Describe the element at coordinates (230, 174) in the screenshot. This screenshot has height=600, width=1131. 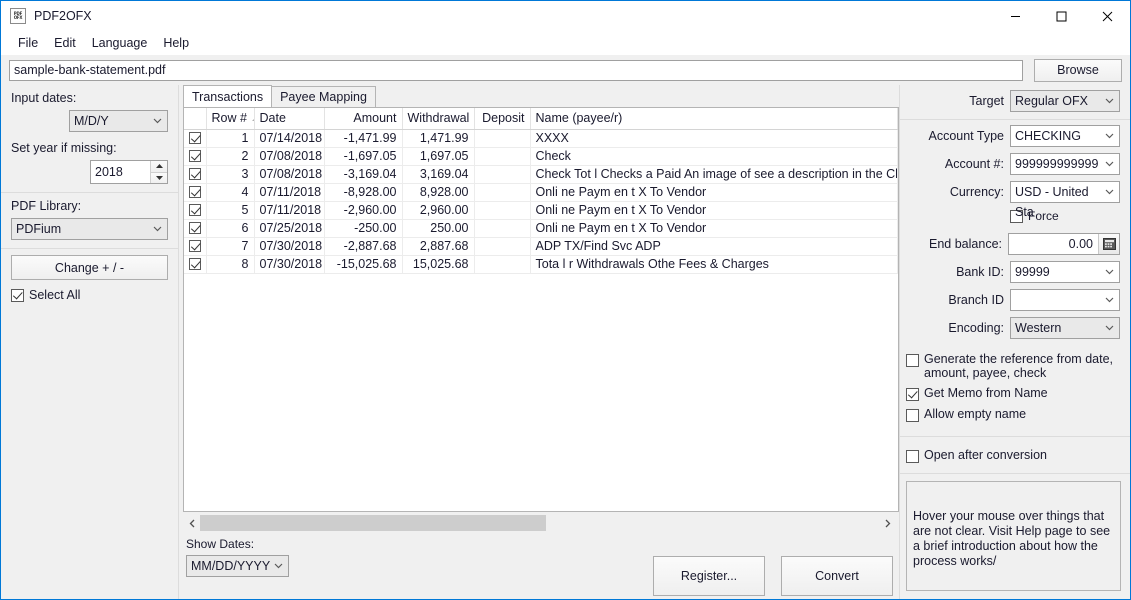
I see `cell-row-number: 3` at that location.